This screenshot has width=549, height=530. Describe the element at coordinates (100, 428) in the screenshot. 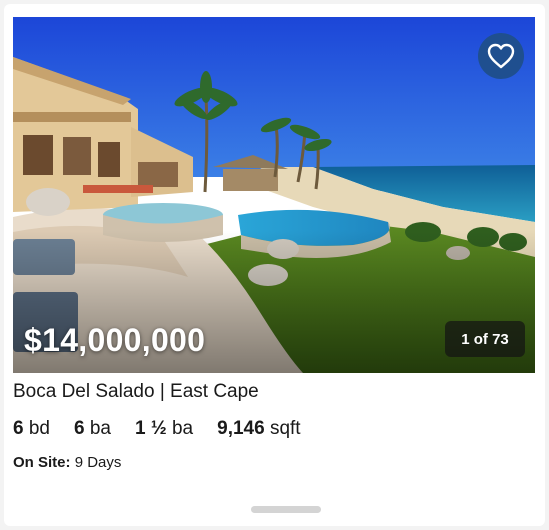

I see `baths-unit: ba` at that location.